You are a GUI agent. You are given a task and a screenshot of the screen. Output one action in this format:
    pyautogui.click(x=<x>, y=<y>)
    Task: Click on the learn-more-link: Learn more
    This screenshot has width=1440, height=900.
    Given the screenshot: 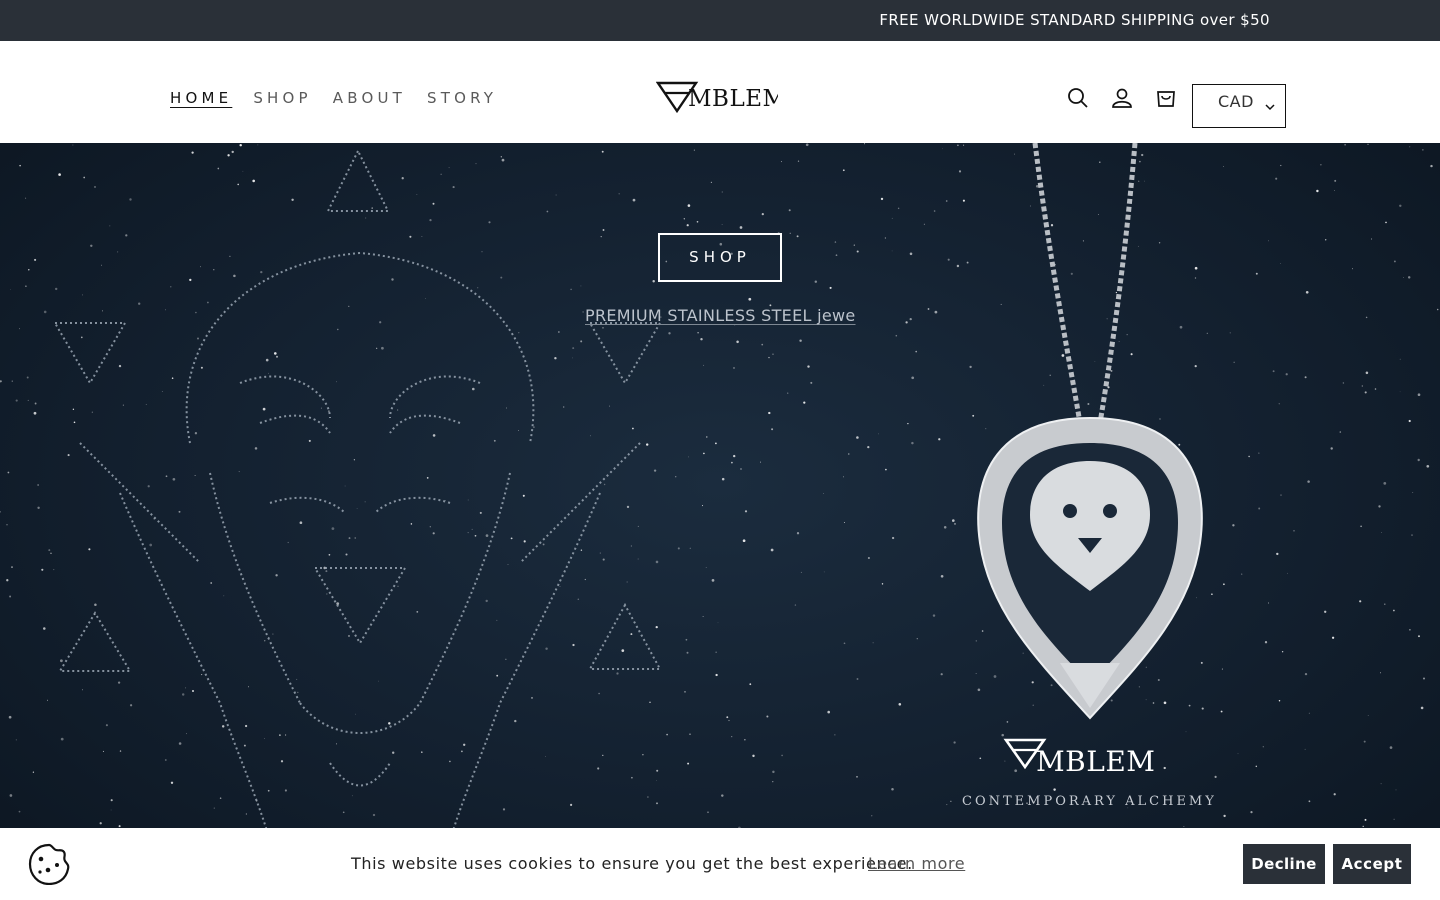 What is the action you would take?
    pyautogui.click(x=916, y=863)
    